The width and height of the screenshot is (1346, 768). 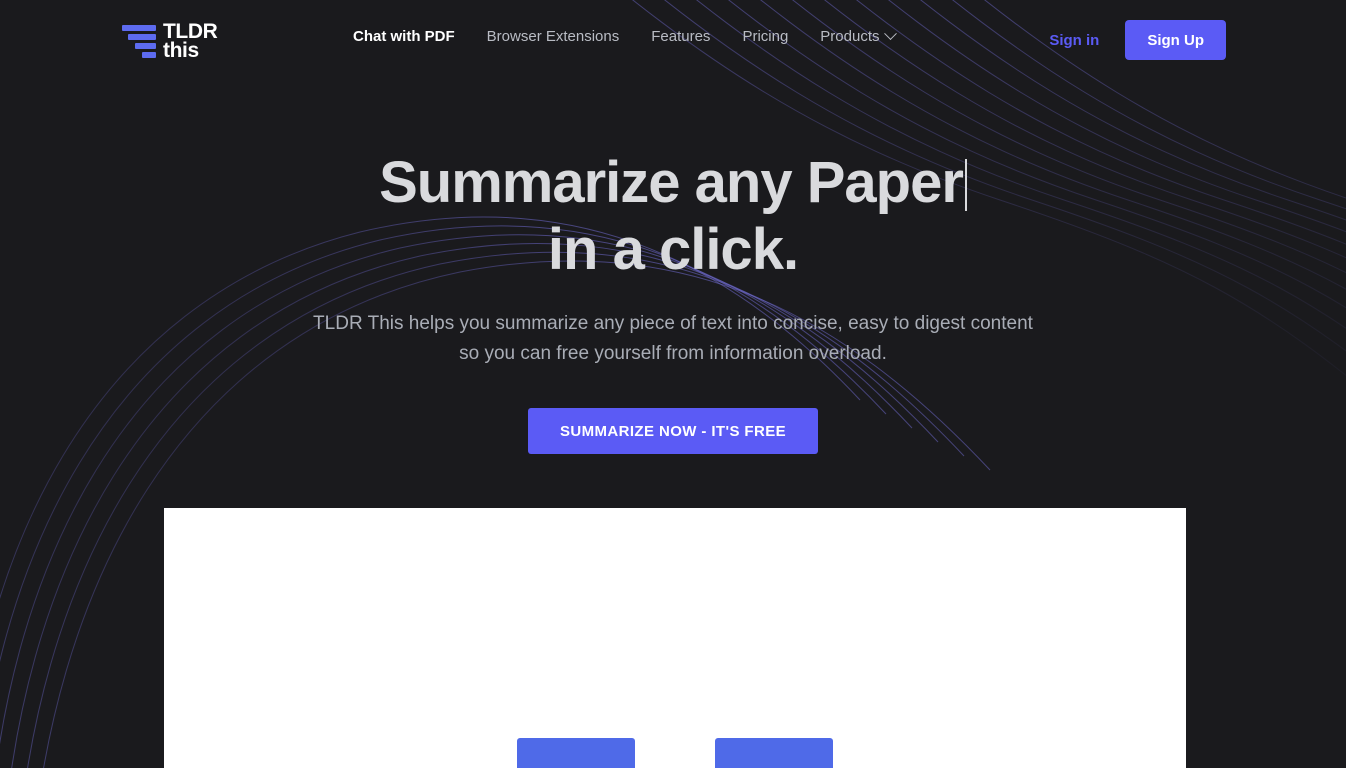 I want to click on chevron-down-icon, so click(x=890, y=34).